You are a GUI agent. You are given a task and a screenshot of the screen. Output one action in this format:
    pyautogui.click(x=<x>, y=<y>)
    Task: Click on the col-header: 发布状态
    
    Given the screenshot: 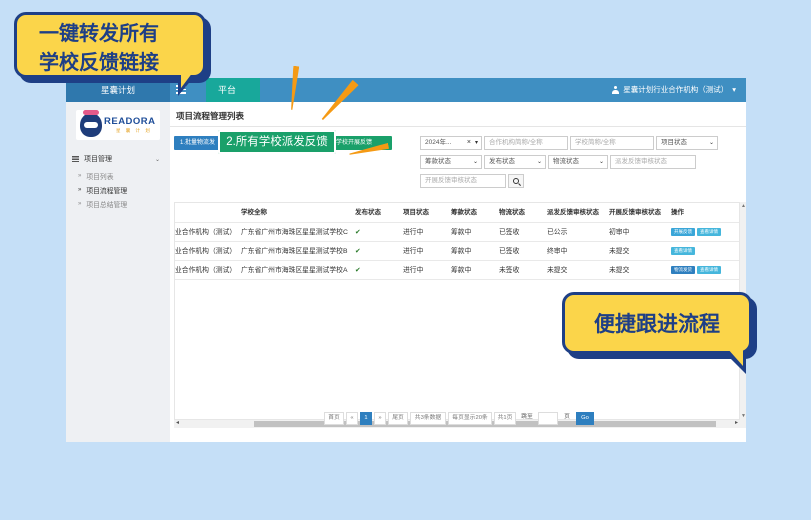 What is the action you would take?
    pyautogui.click(x=368, y=212)
    